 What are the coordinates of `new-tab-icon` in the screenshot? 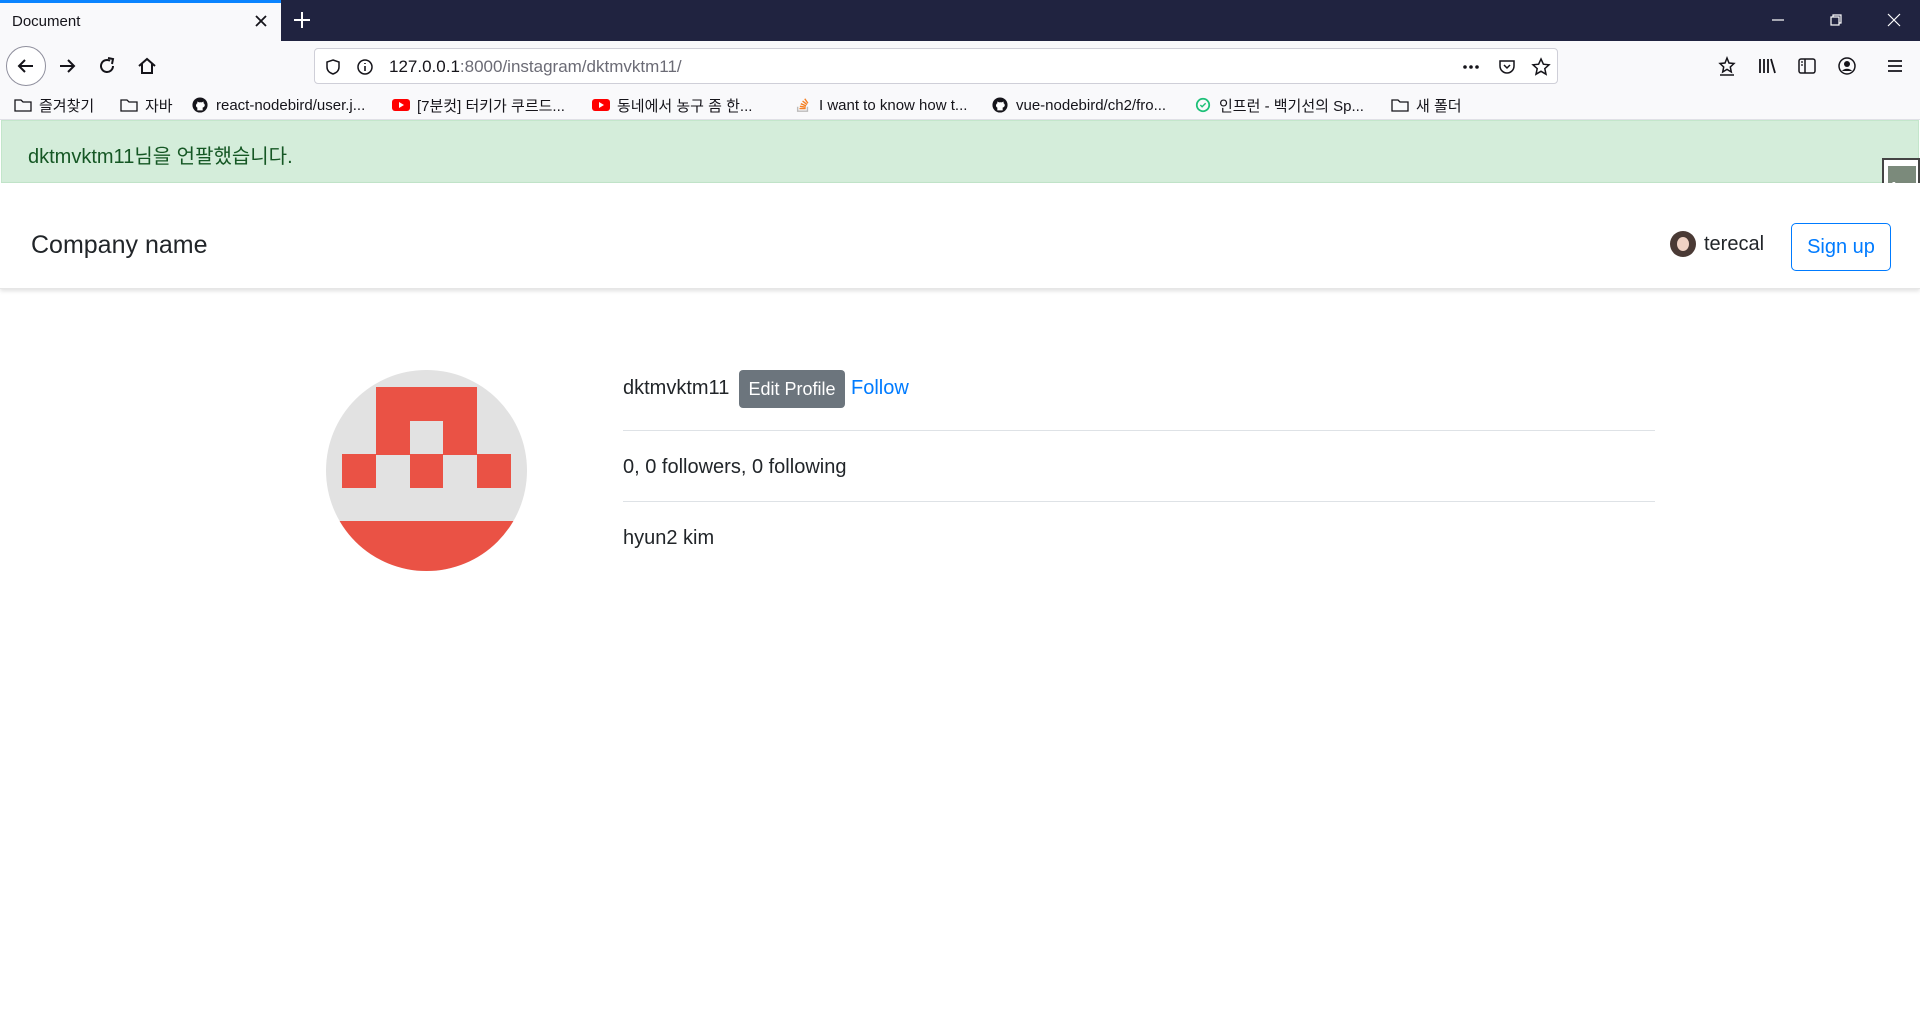 It's located at (302, 20).